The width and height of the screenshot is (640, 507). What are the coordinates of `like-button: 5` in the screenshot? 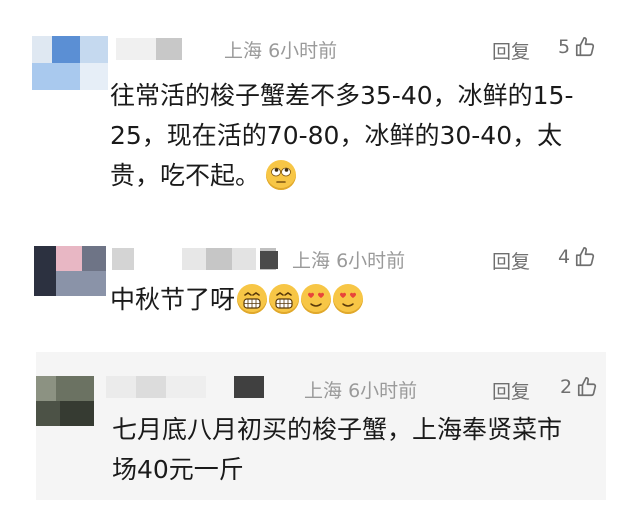 It's located at (577, 47).